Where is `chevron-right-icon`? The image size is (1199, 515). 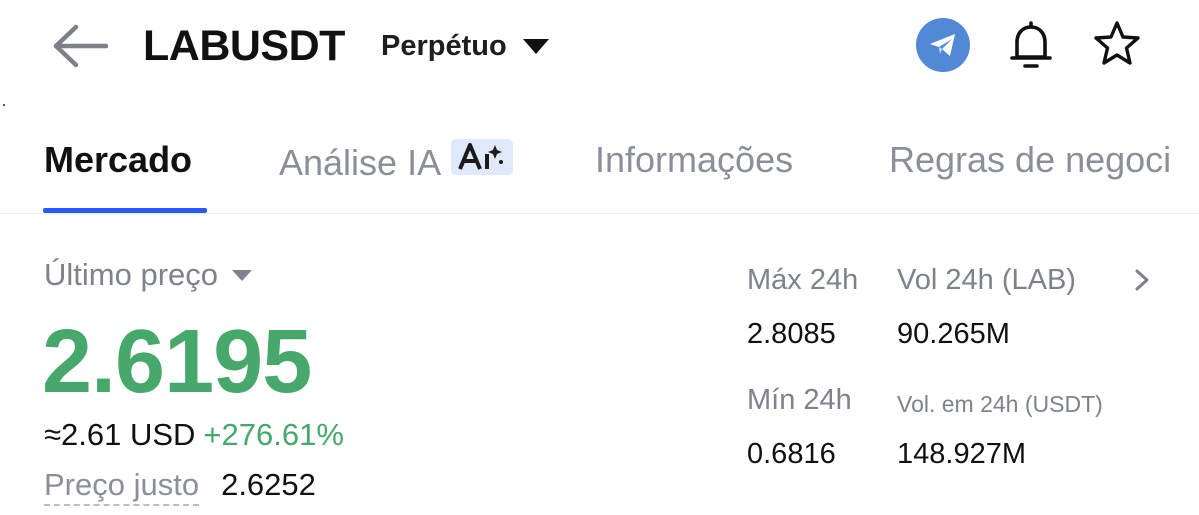 chevron-right-icon is located at coordinates (1142, 280).